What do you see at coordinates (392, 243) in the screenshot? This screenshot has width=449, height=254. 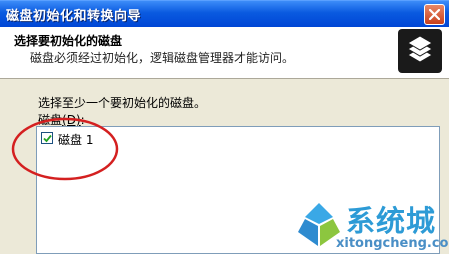 I see `watermark-url: xitongcheng.com` at bounding box center [392, 243].